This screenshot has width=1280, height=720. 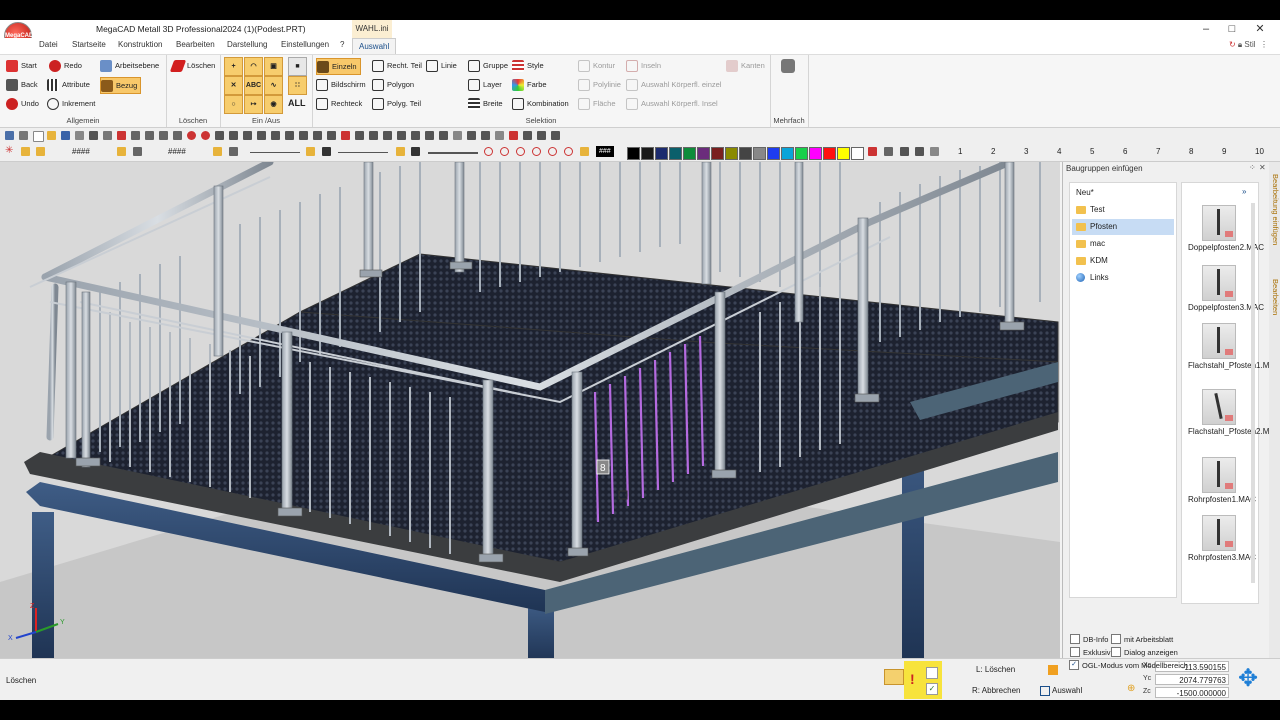 What do you see at coordinates (1232, 29) in the screenshot?
I see `maximize-button: □` at bounding box center [1232, 29].